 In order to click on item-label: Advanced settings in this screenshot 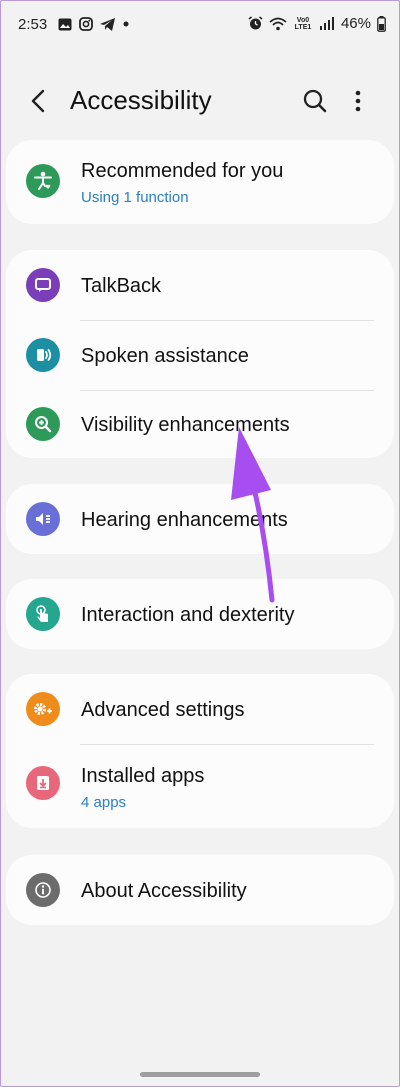, I will do `click(163, 710)`.